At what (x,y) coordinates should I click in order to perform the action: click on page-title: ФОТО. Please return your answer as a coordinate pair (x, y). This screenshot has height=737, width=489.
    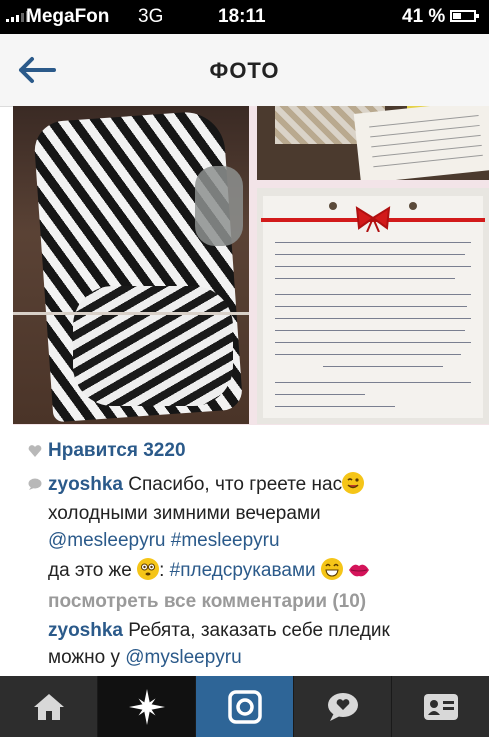
    Looking at the image, I should click on (244, 70).